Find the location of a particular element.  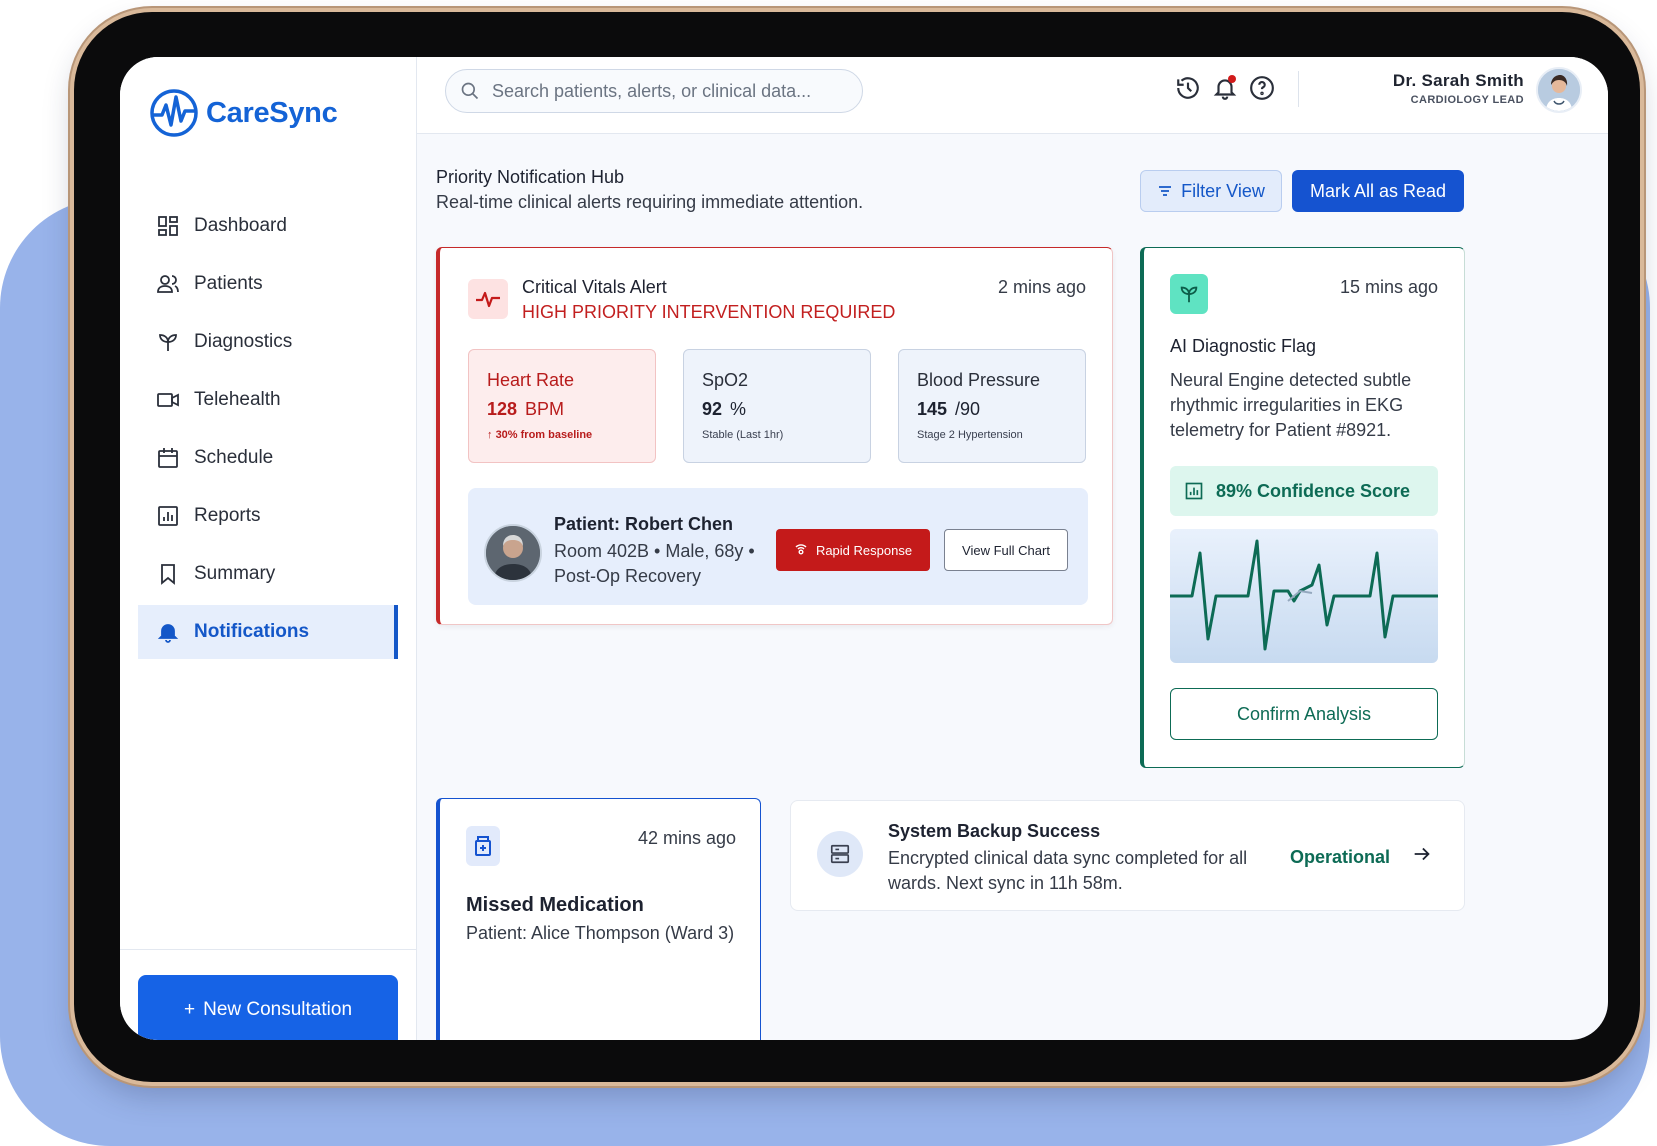

sidebar-item-summary: Summary is located at coordinates (268, 574).